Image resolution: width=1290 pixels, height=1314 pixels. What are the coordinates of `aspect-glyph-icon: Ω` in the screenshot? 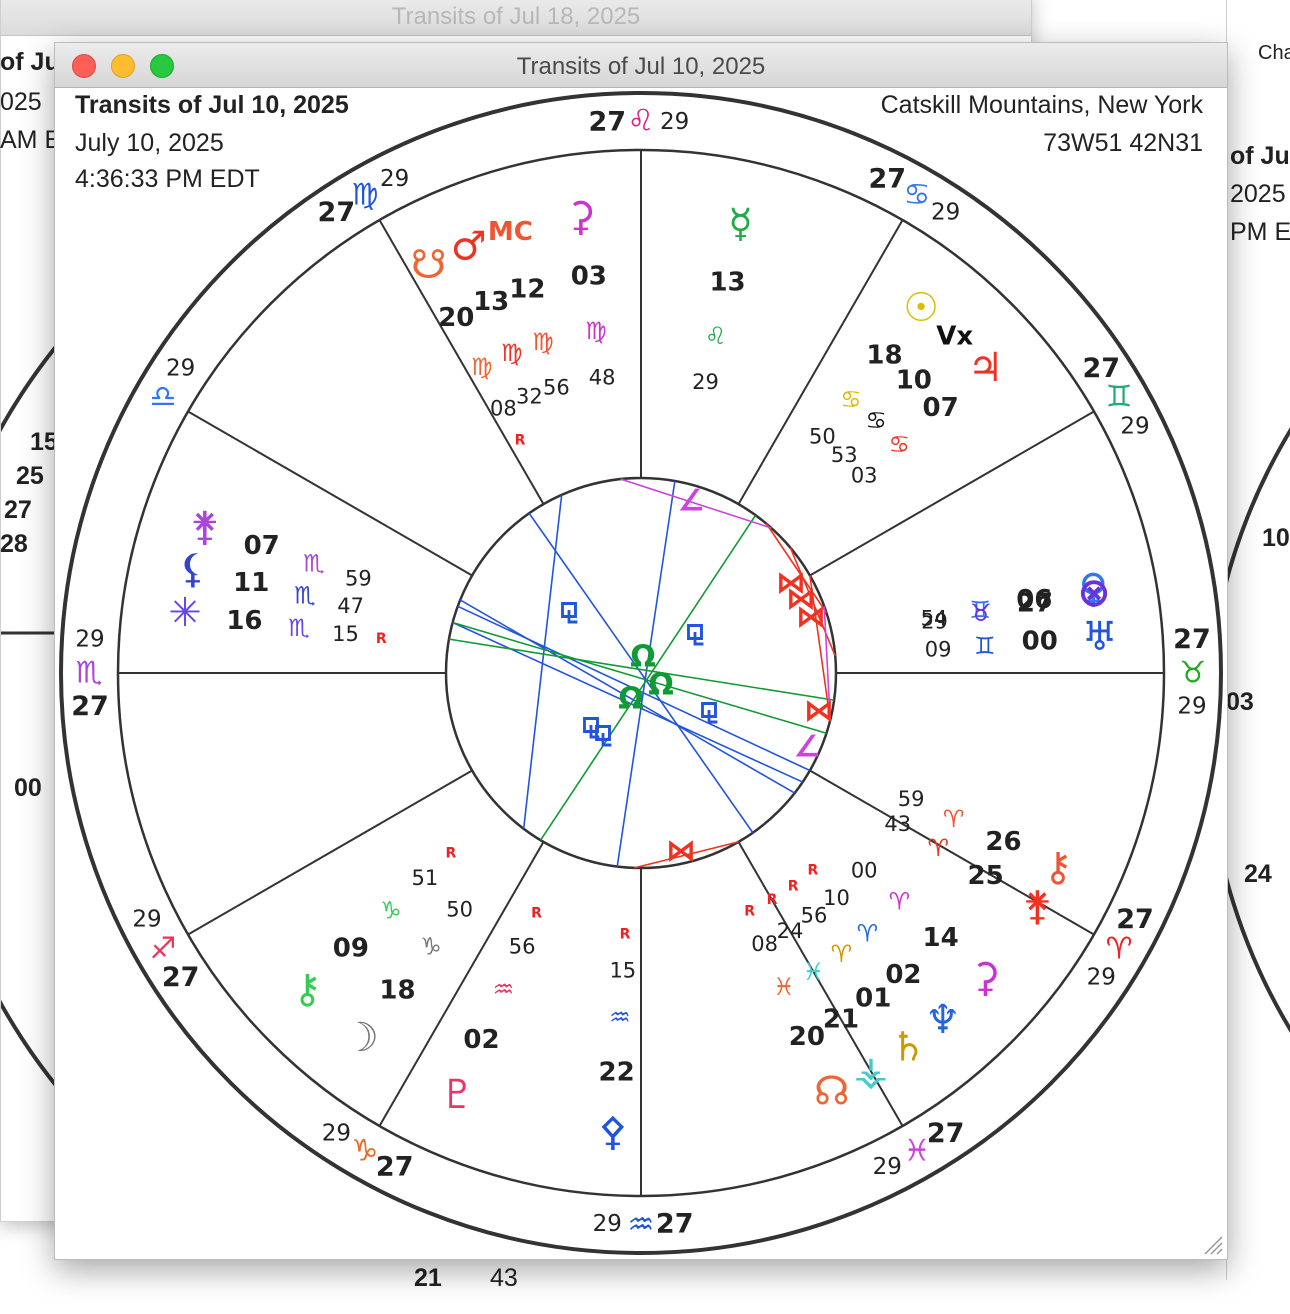 It's located at (631, 699).